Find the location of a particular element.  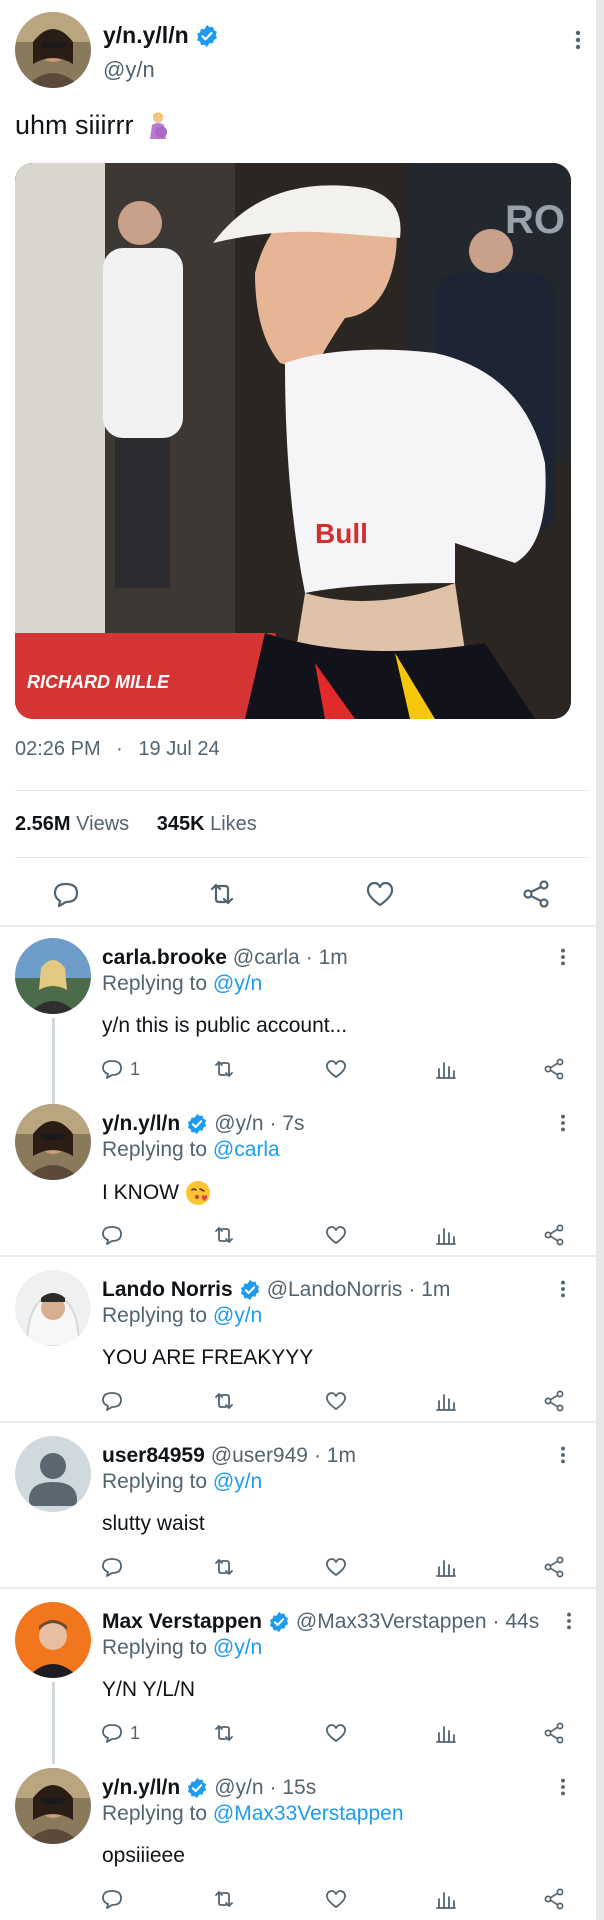

reply-text: I KNOW is located at coordinates (156, 1193).